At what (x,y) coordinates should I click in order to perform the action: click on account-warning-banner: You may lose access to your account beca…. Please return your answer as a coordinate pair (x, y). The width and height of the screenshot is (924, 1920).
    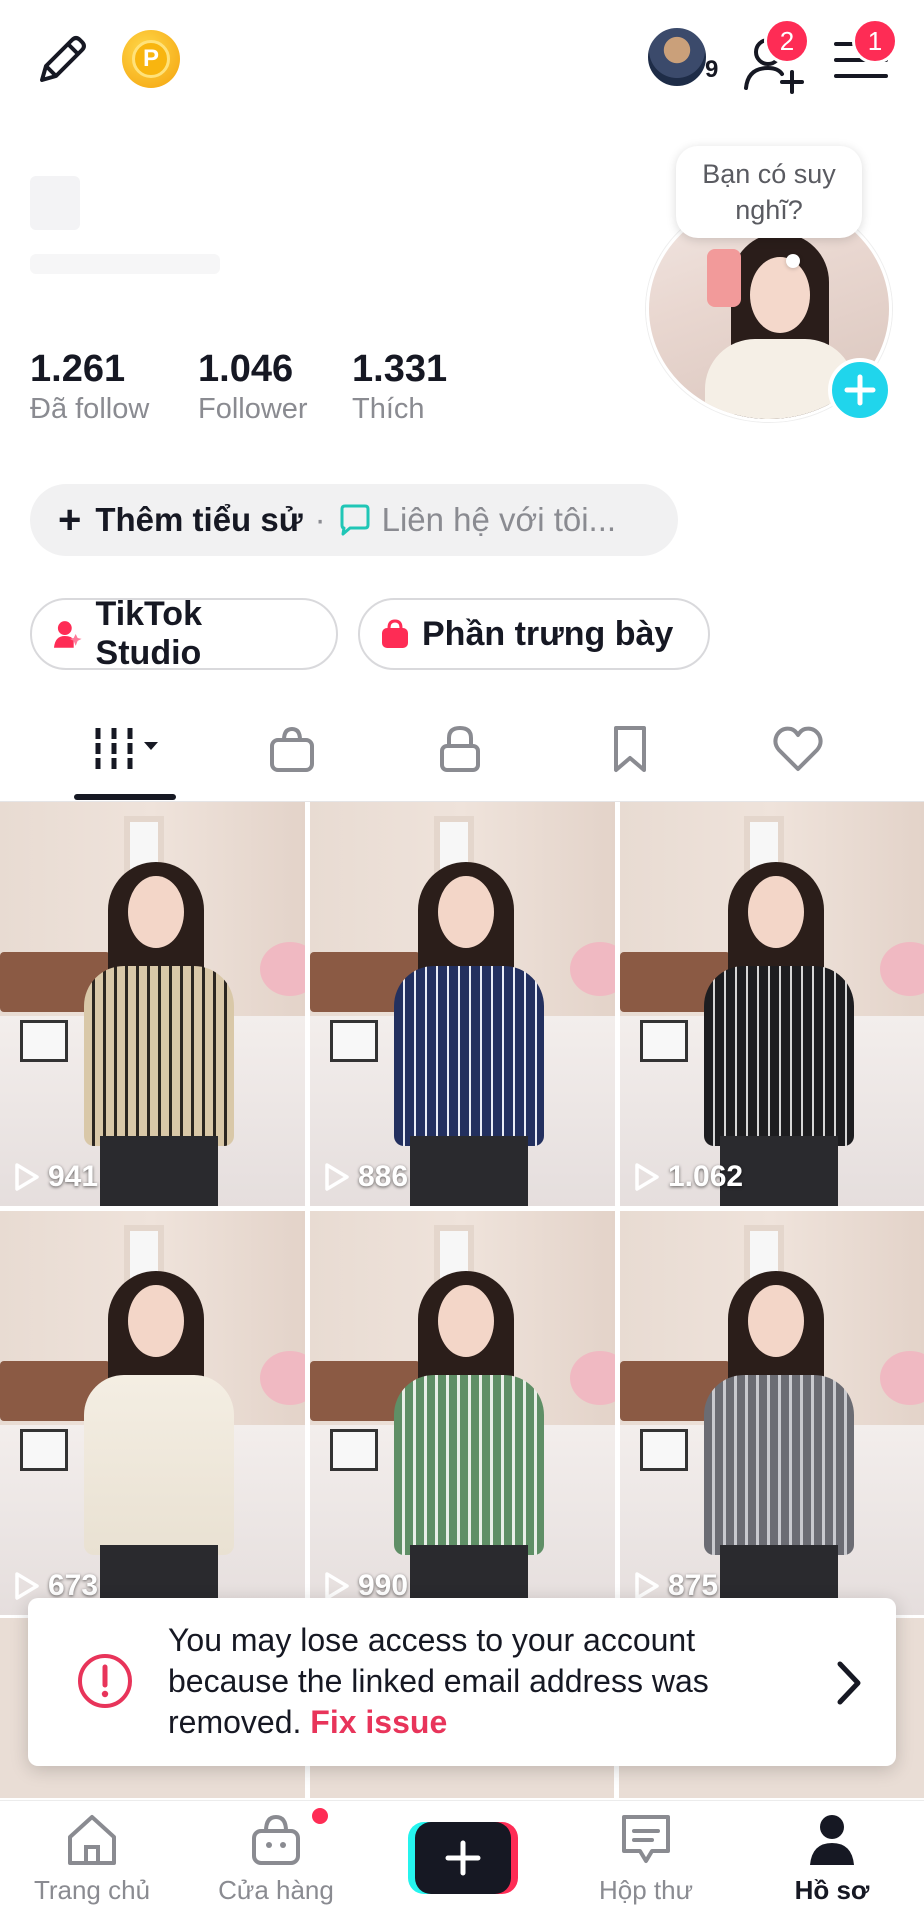
    Looking at the image, I should click on (462, 1682).